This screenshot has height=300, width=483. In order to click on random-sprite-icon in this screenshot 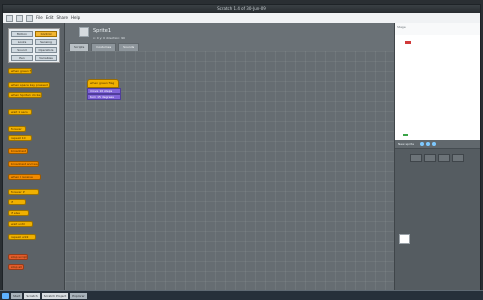, I will do `click(434, 144)`.